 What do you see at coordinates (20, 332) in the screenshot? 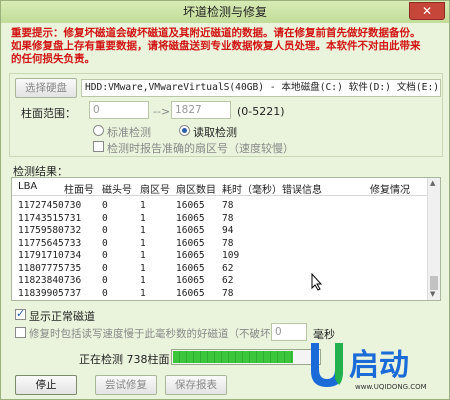
I see `repair-slow-checkbox` at bounding box center [20, 332].